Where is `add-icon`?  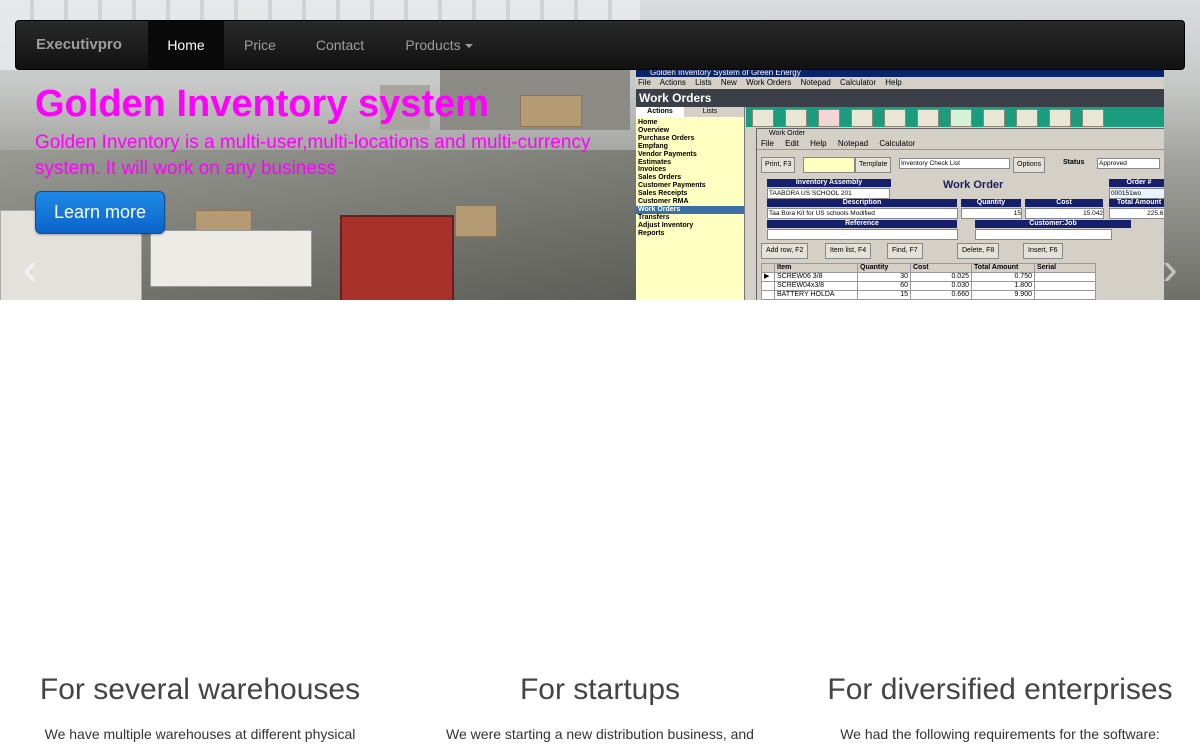
add-icon is located at coordinates (961, 118).